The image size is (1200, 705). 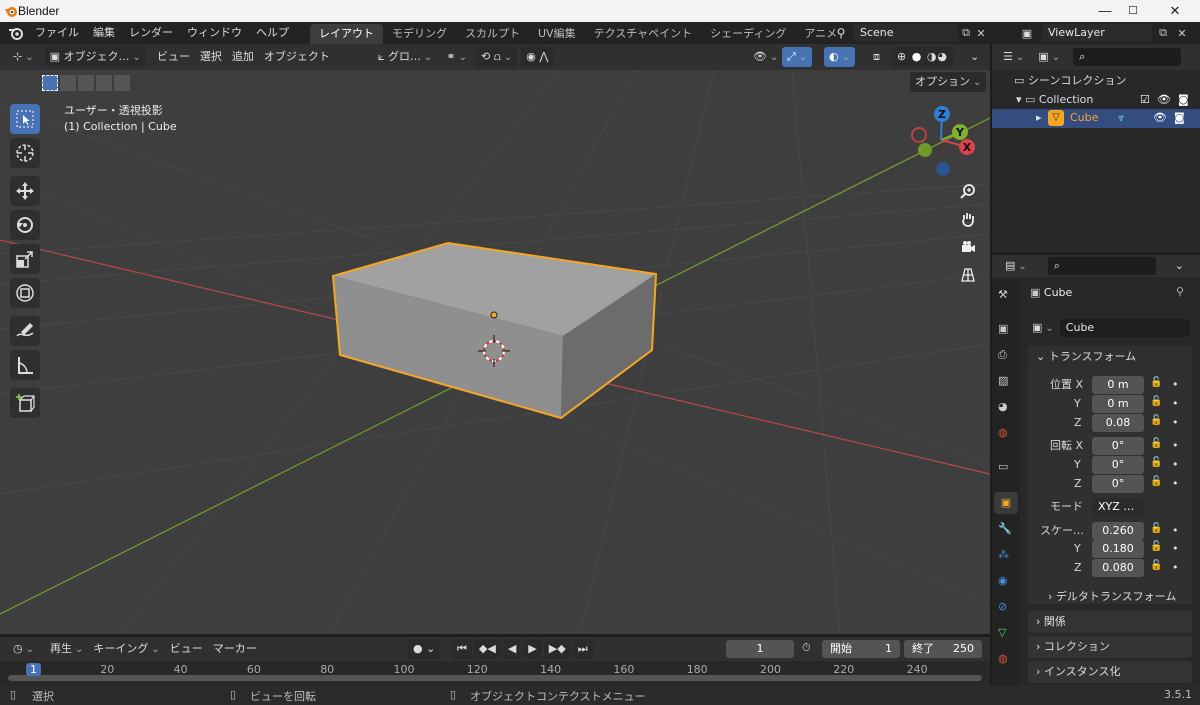 I want to click on delete-viewlayer-icon: ✕, so click(x=1182, y=33).